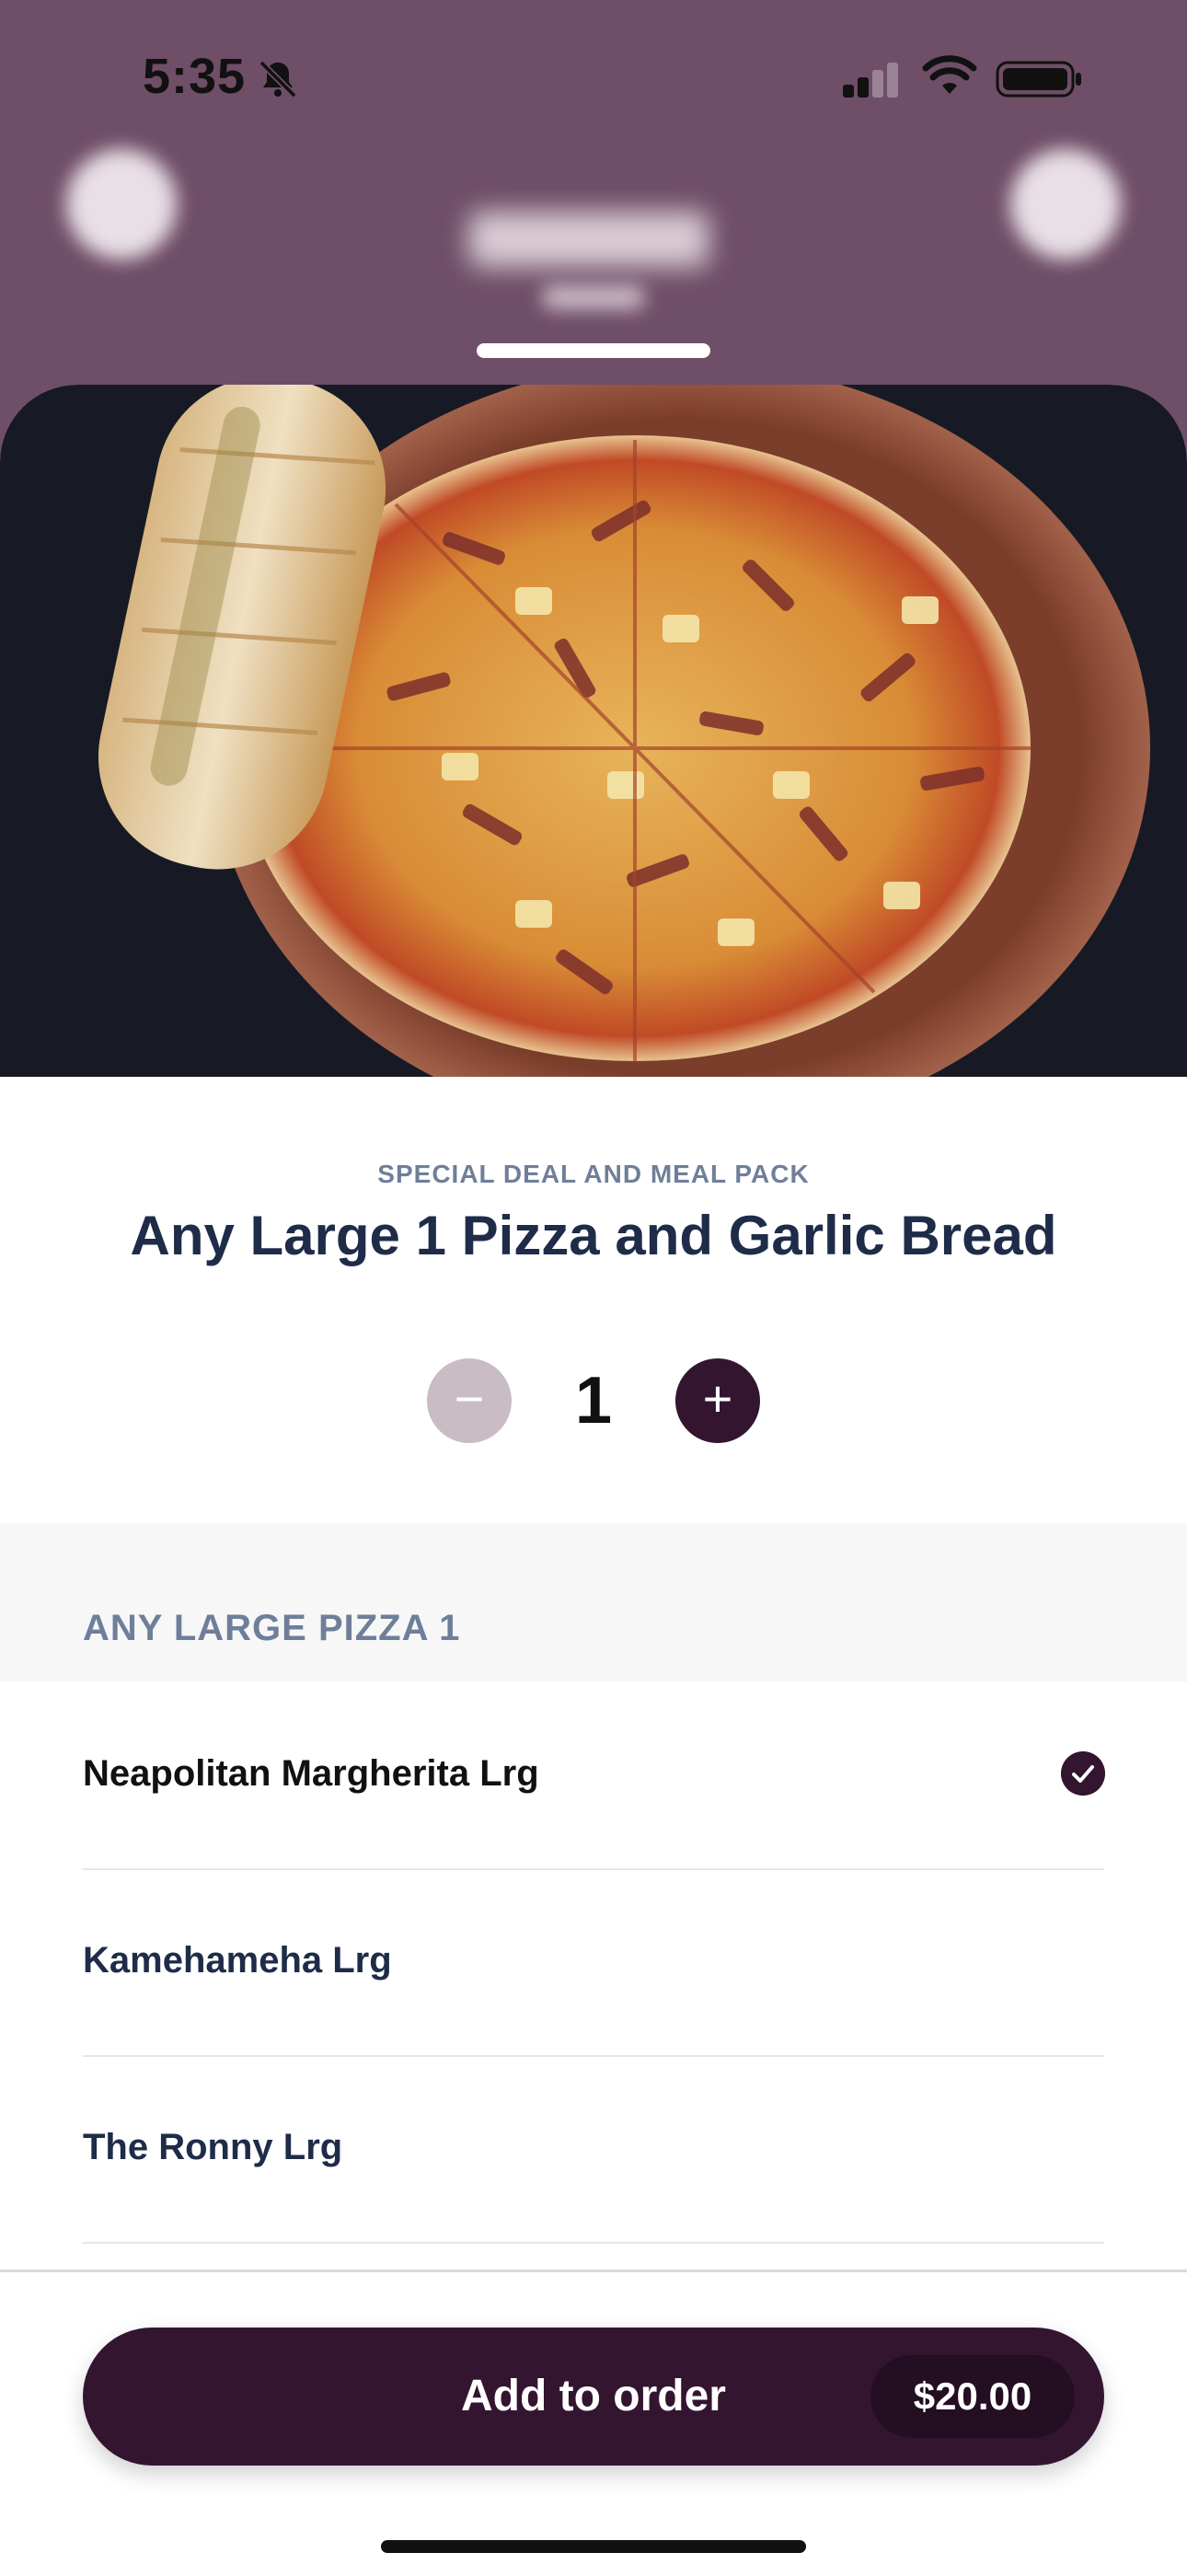 The width and height of the screenshot is (1187, 2576). Describe the element at coordinates (972, 2396) in the screenshot. I see `order-price: $20.00` at that location.